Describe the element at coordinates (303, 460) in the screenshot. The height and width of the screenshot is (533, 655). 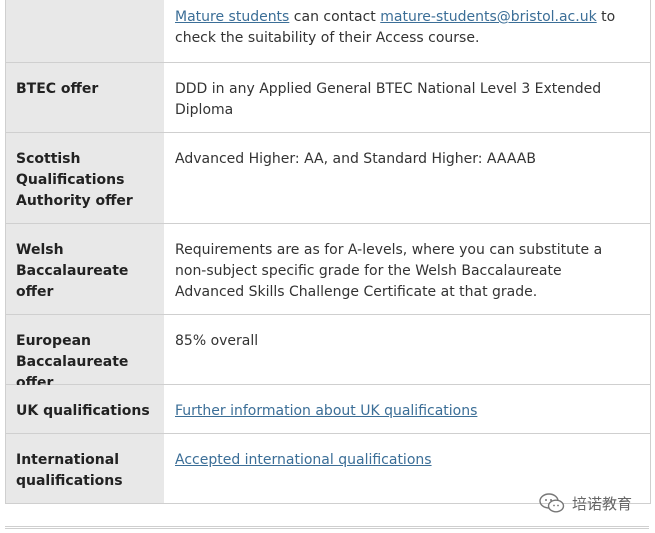
I see `international-qualifications-link: Accepted international qualifications` at that location.